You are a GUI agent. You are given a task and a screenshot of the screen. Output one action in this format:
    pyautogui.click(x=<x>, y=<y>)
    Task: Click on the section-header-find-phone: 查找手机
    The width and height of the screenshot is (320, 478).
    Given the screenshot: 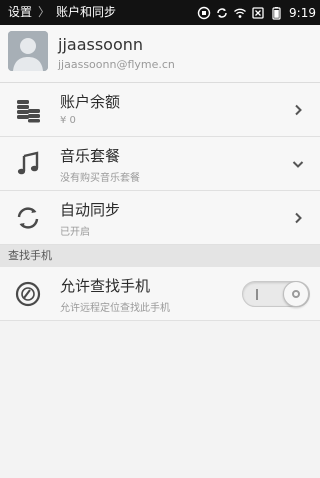 What is the action you would take?
    pyautogui.click(x=160, y=256)
    